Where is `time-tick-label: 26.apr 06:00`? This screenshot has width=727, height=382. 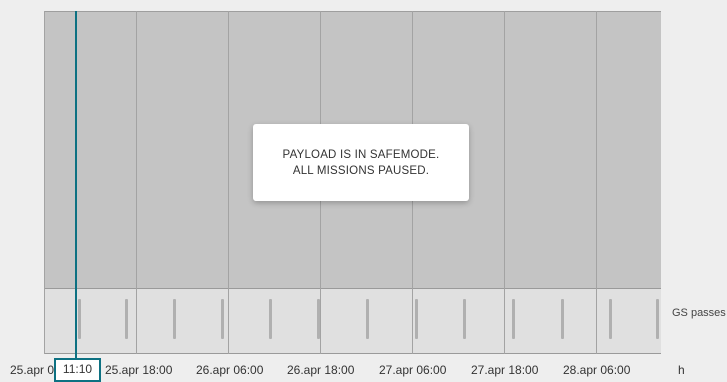
time-tick-label: 26.apr 06:00 is located at coordinates (230, 370).